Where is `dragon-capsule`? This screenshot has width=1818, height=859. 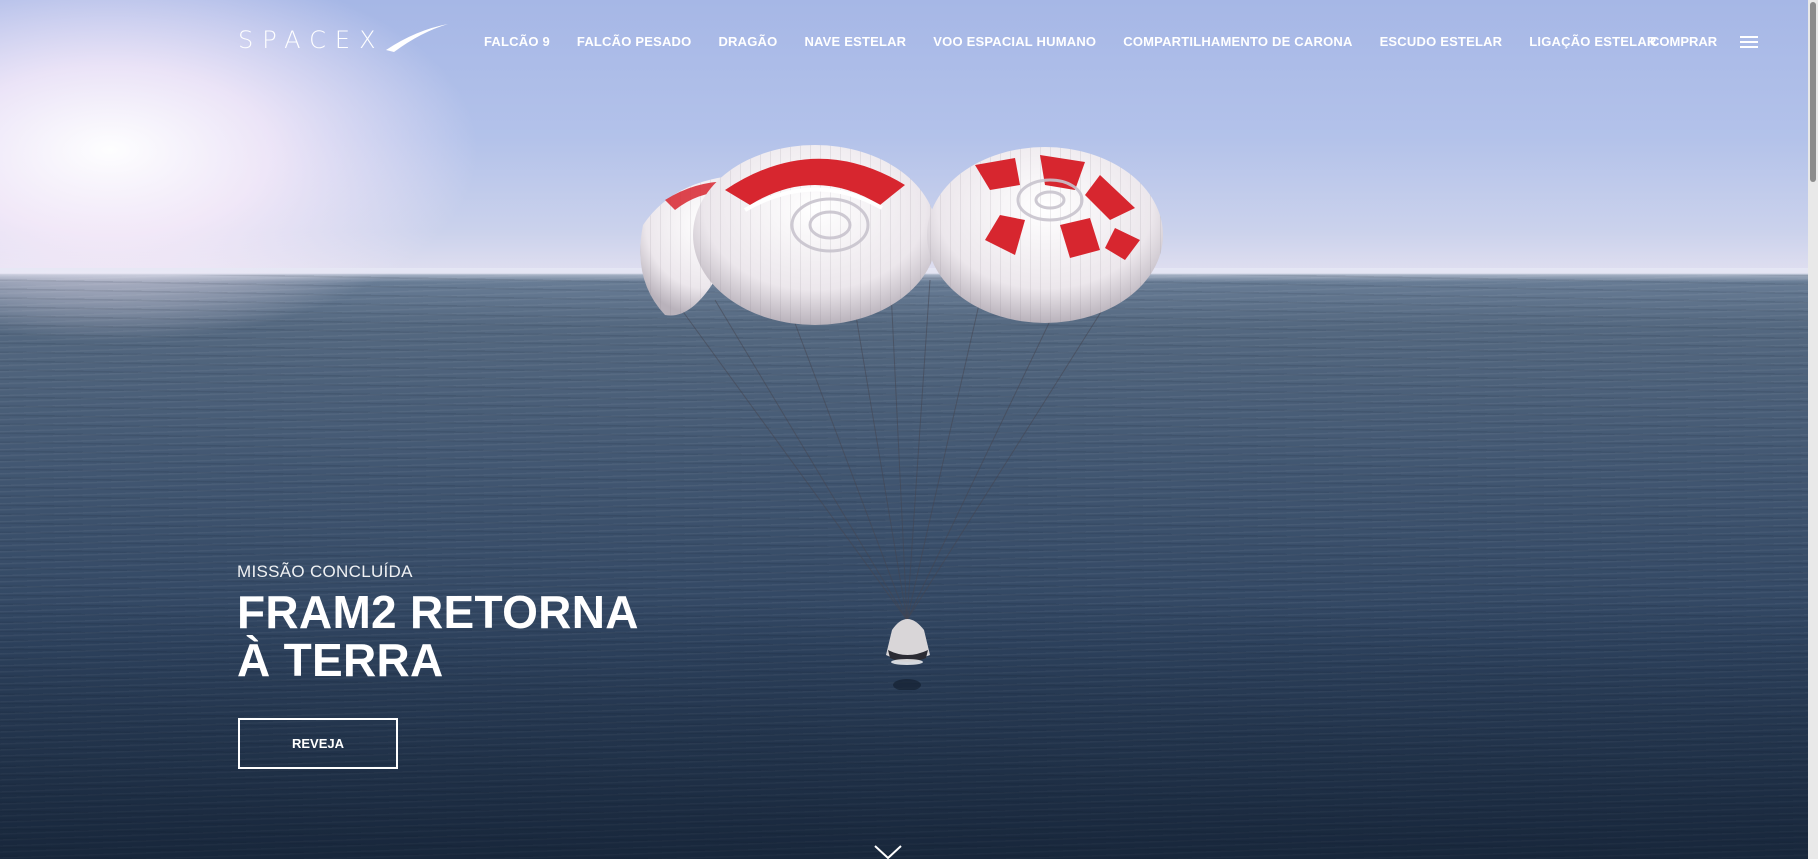 dragon-capsule is located at coordinates (908, 654).